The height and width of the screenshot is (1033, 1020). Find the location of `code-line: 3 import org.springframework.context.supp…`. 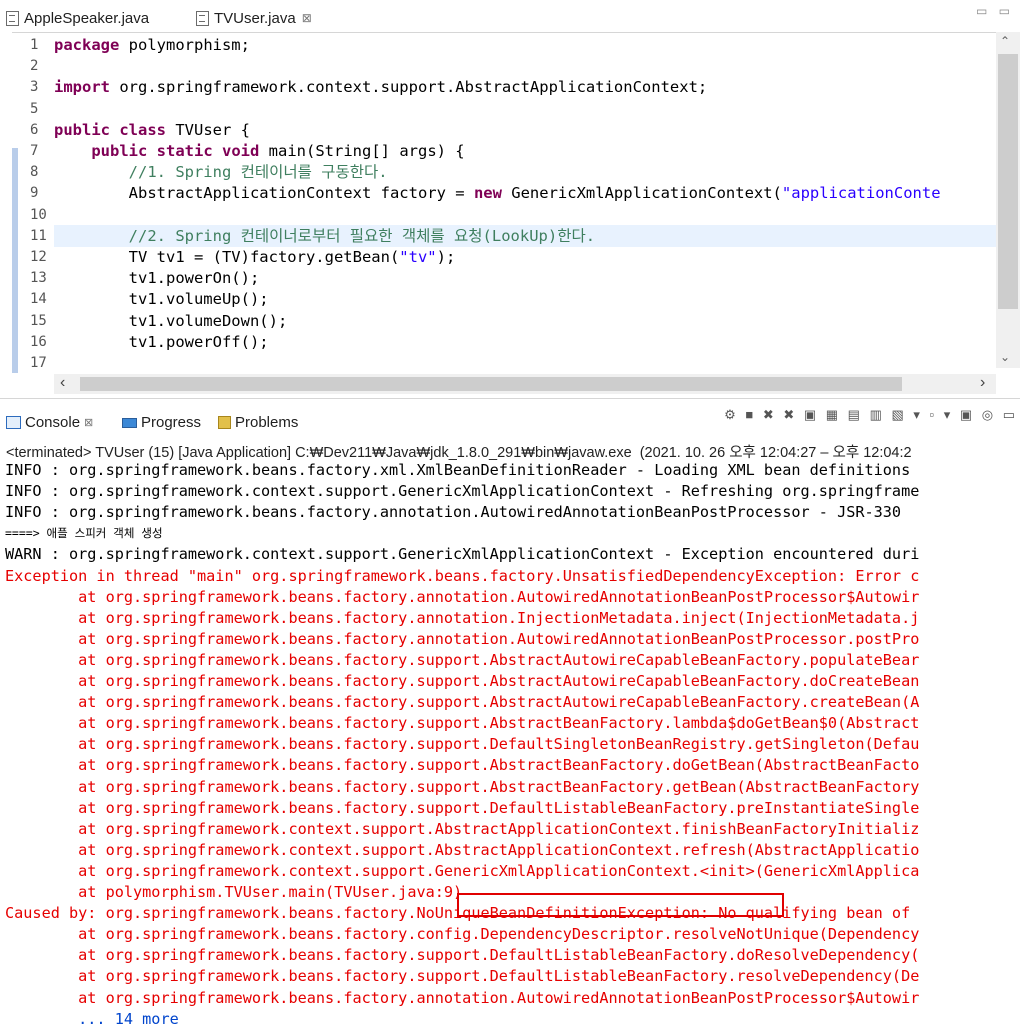

code-line: 3 import org.springframework.context.supp… is located at coordinates (498, 87).